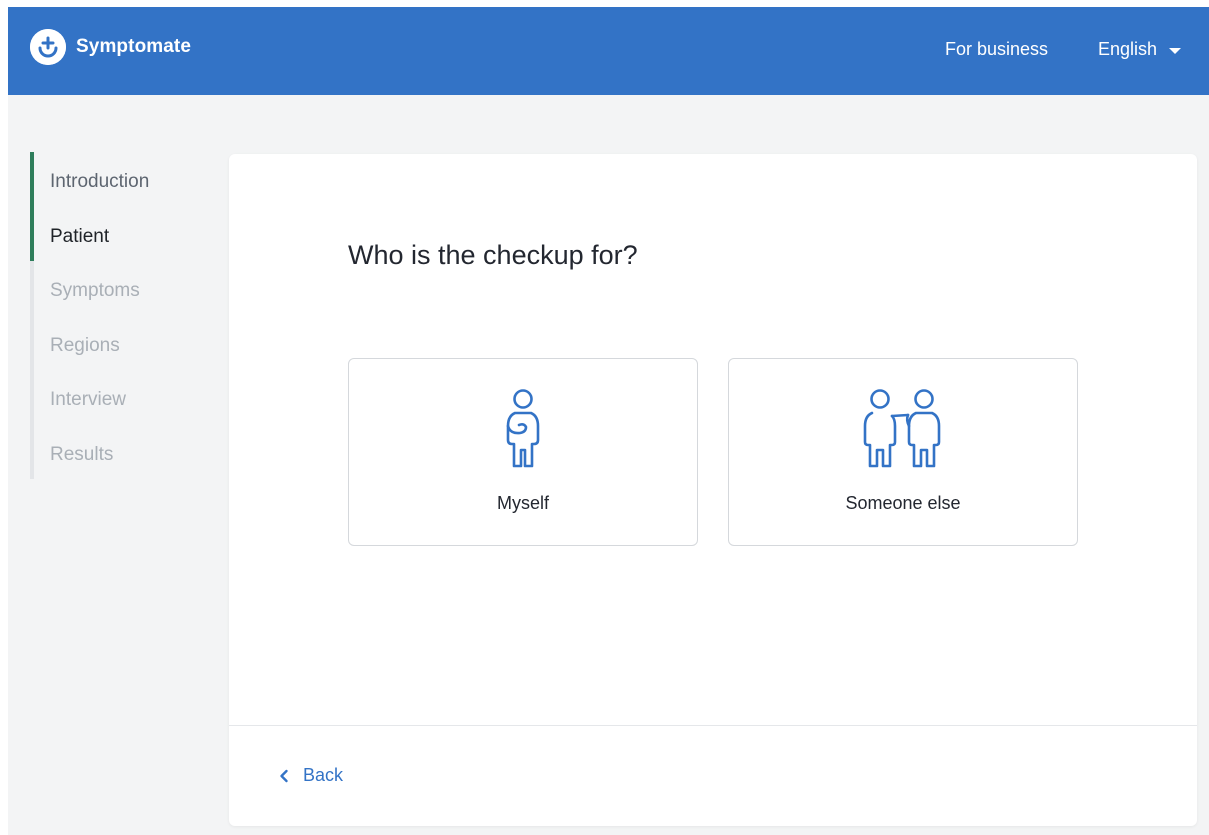  Describe the element at coordinates (82, 454) in the screenshot. I see `step-results: Results` at that location.